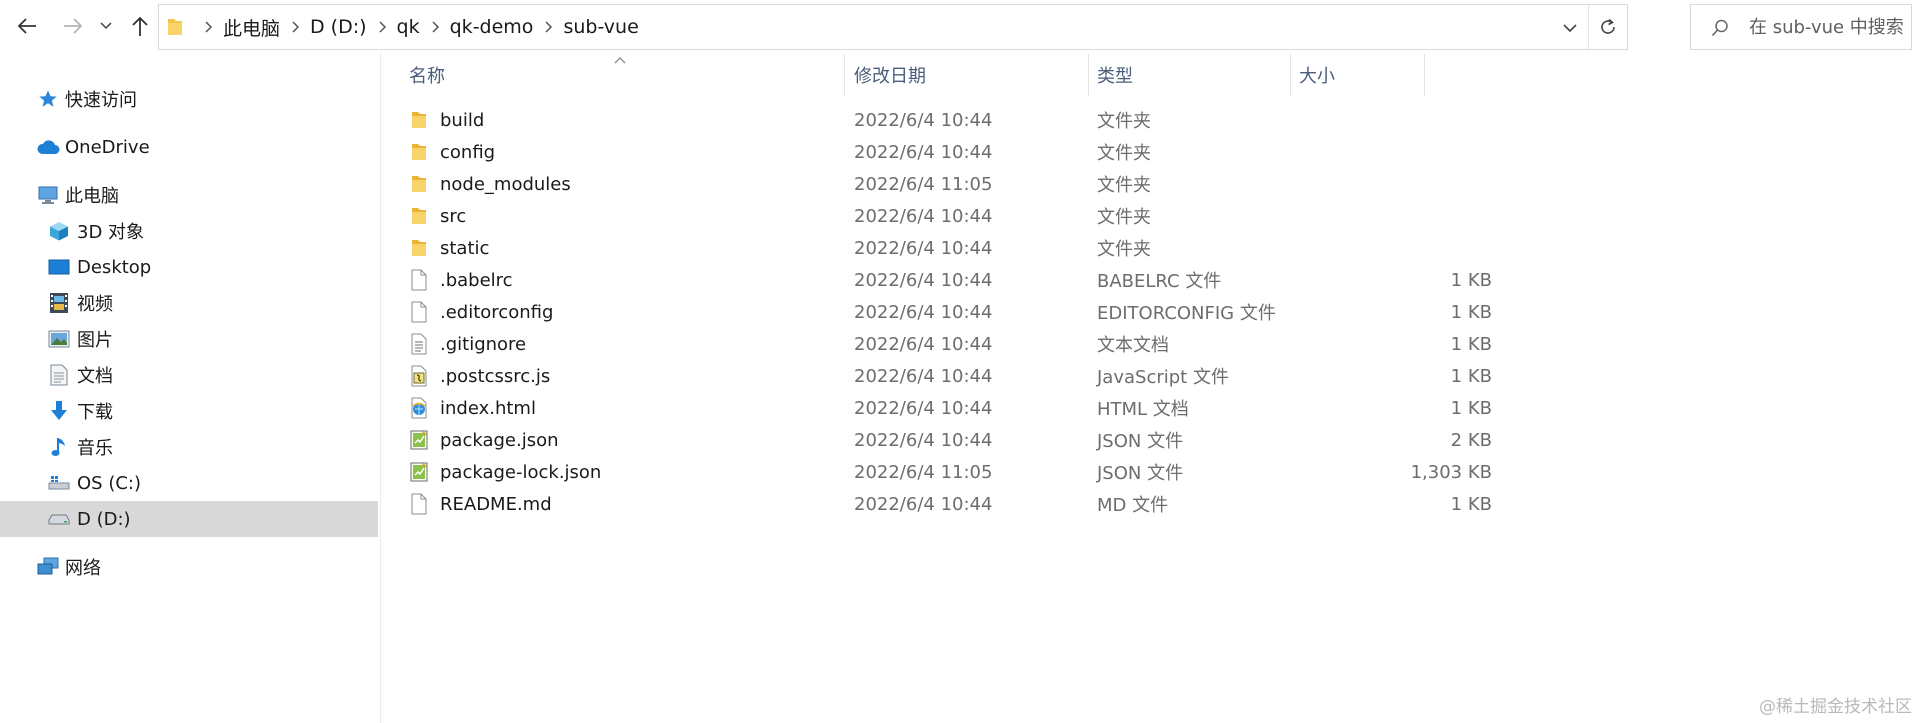  Describe the element at coordinates (1115, 75) in the screenshot. I see `column-header-type: 类型` at that location.